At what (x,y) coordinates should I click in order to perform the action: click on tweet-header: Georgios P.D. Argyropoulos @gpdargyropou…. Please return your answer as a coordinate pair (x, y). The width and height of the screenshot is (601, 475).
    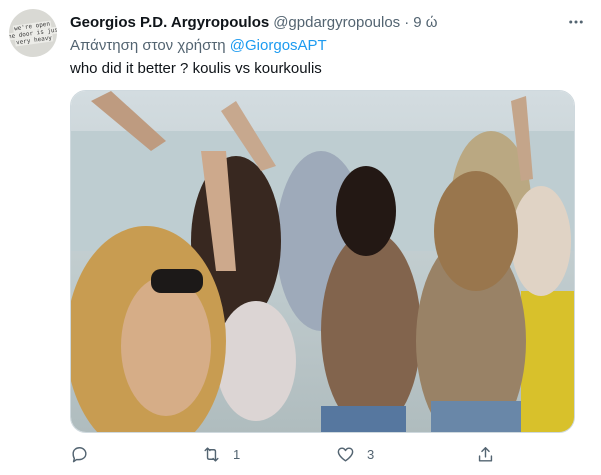
    Looking at the image, I should click on (253, 22).